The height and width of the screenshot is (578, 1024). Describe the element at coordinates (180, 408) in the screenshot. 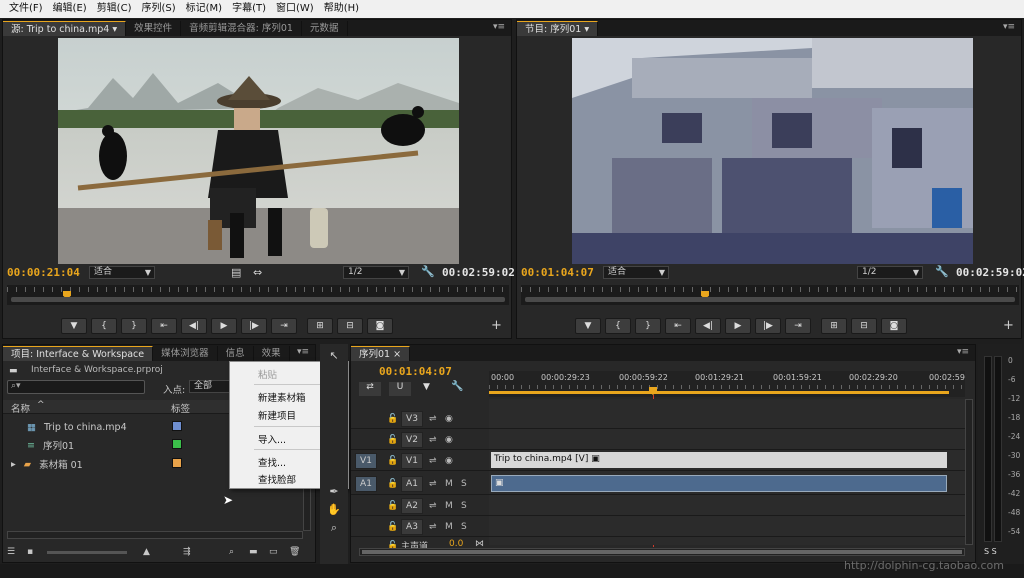

I see `column-label: 标签` at that location.